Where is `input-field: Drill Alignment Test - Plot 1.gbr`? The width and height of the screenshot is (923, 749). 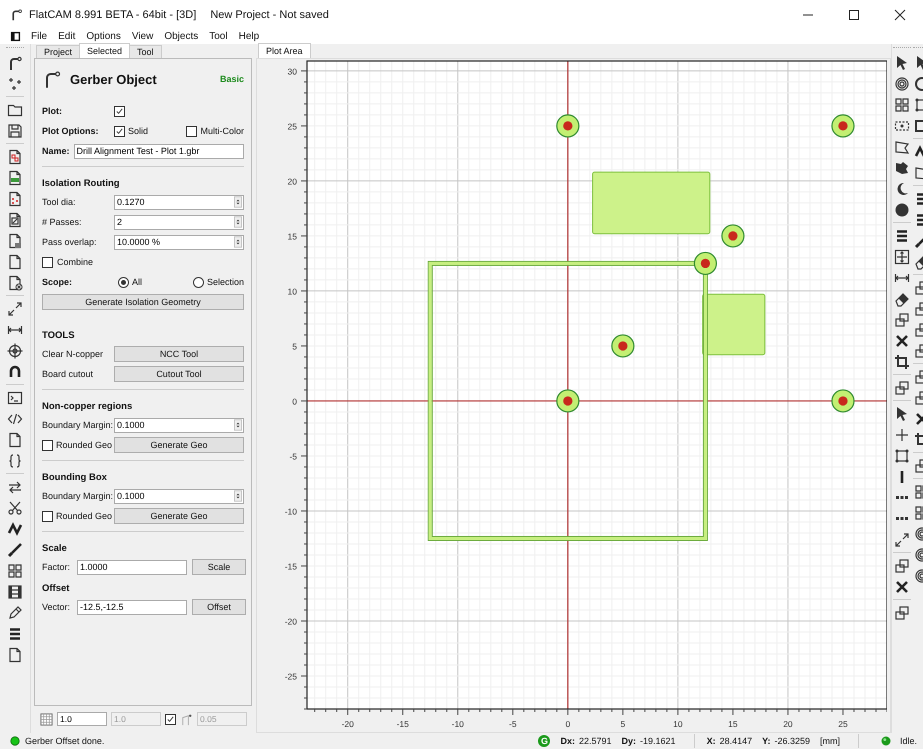 input-field: Drill Alignment Test - Plot 1.gbr is located at coordinates (159, 151).